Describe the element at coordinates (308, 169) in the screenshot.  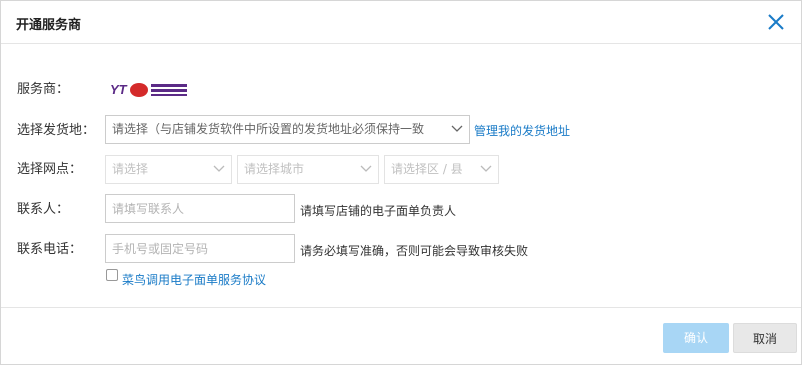
I see `outlet-city-select: 请选择城市` at that location.